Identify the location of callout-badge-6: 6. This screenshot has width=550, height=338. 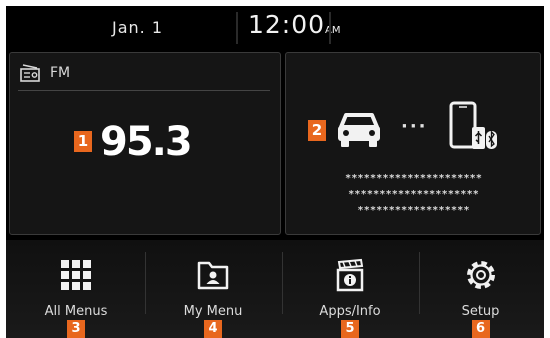
(480, 329).